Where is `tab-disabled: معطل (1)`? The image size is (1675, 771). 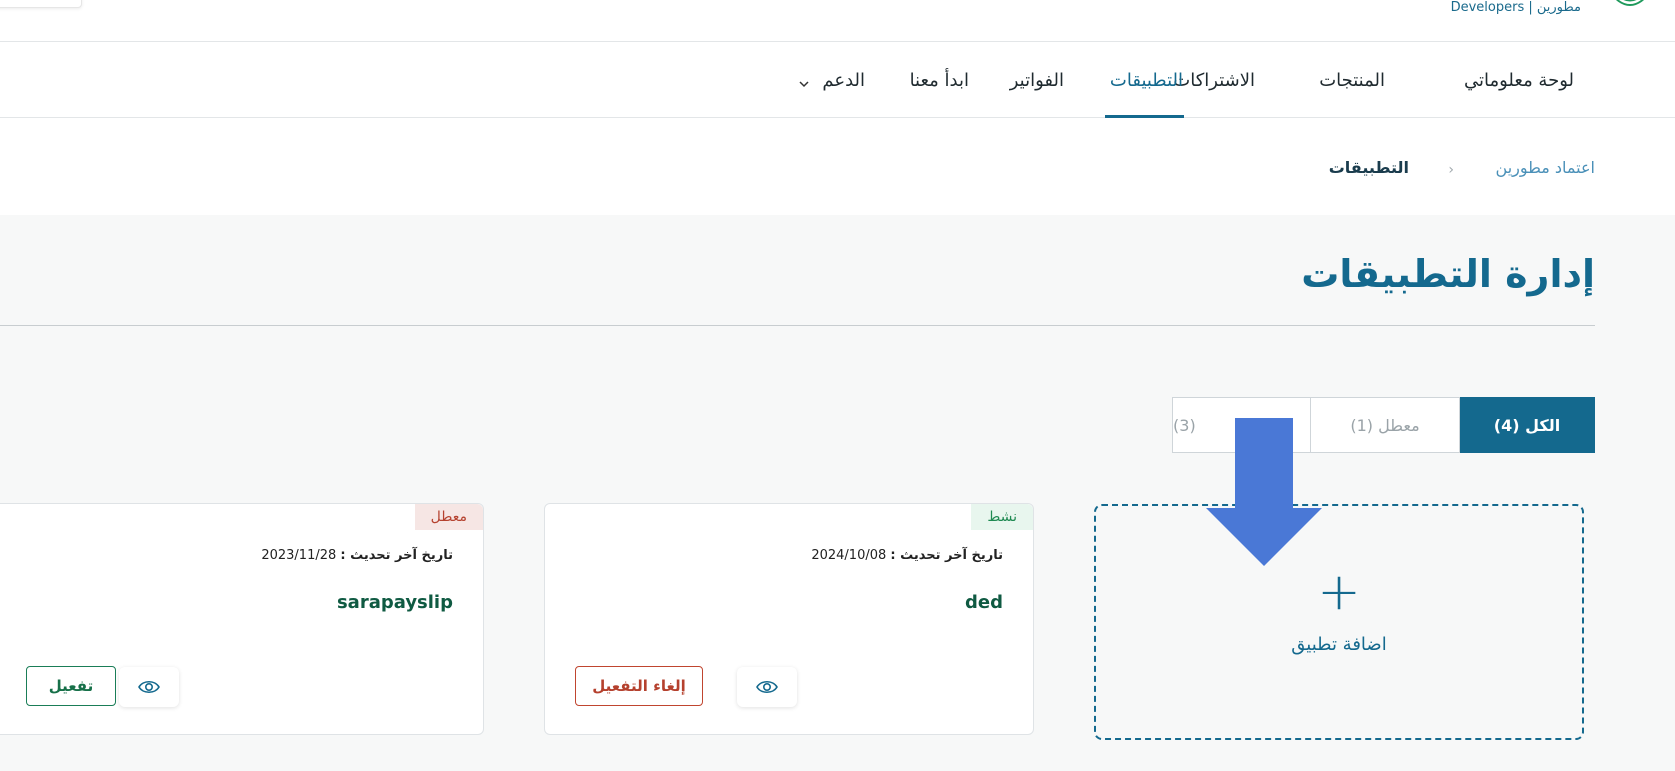
tab-disabled: معطل (1) is located at coordinates (1385, 425).